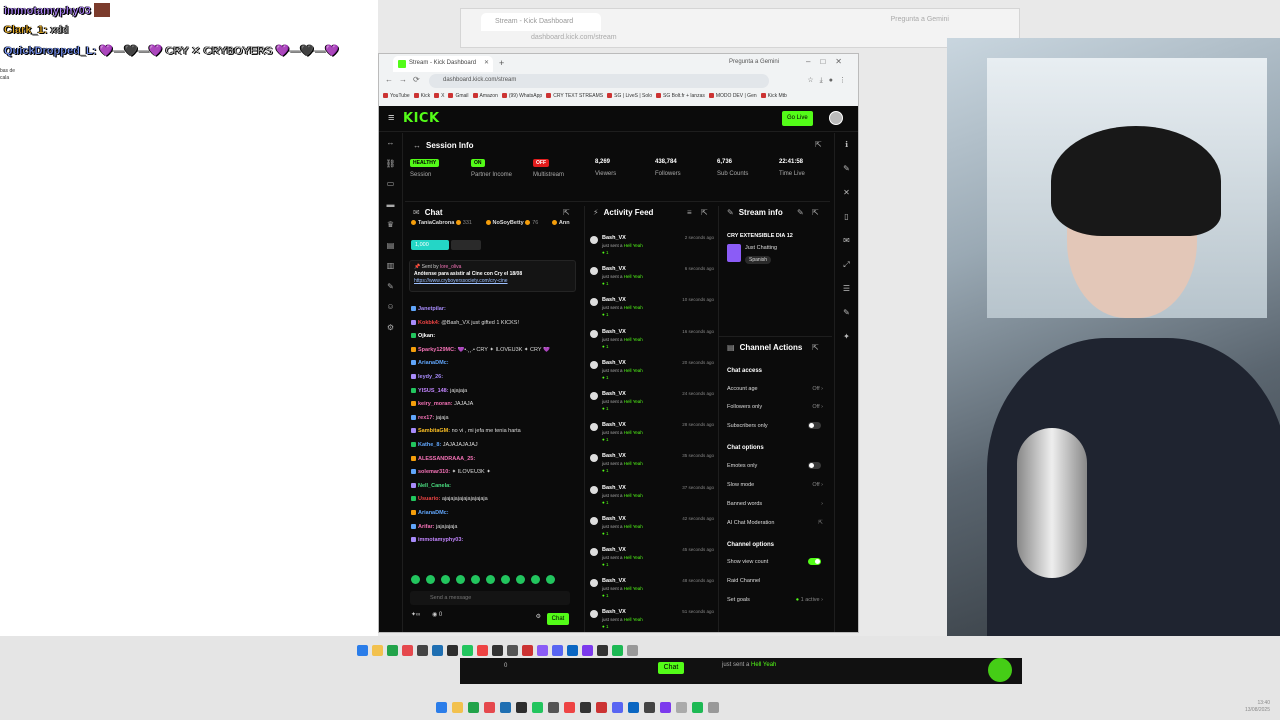  Describe the element at coordinates (585, 707) in the screenshot. I see `steam-icon` at that location.